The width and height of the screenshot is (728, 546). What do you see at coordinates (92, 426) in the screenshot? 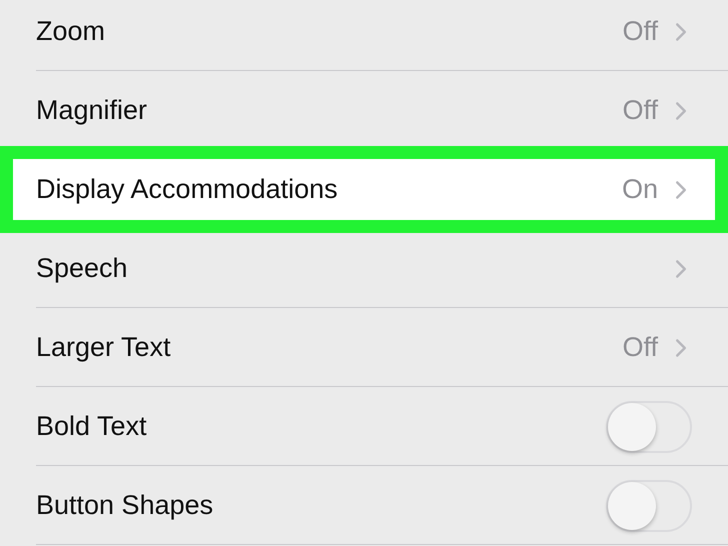
I see `row-label: Bold Text` at bounding box center [92, 426].